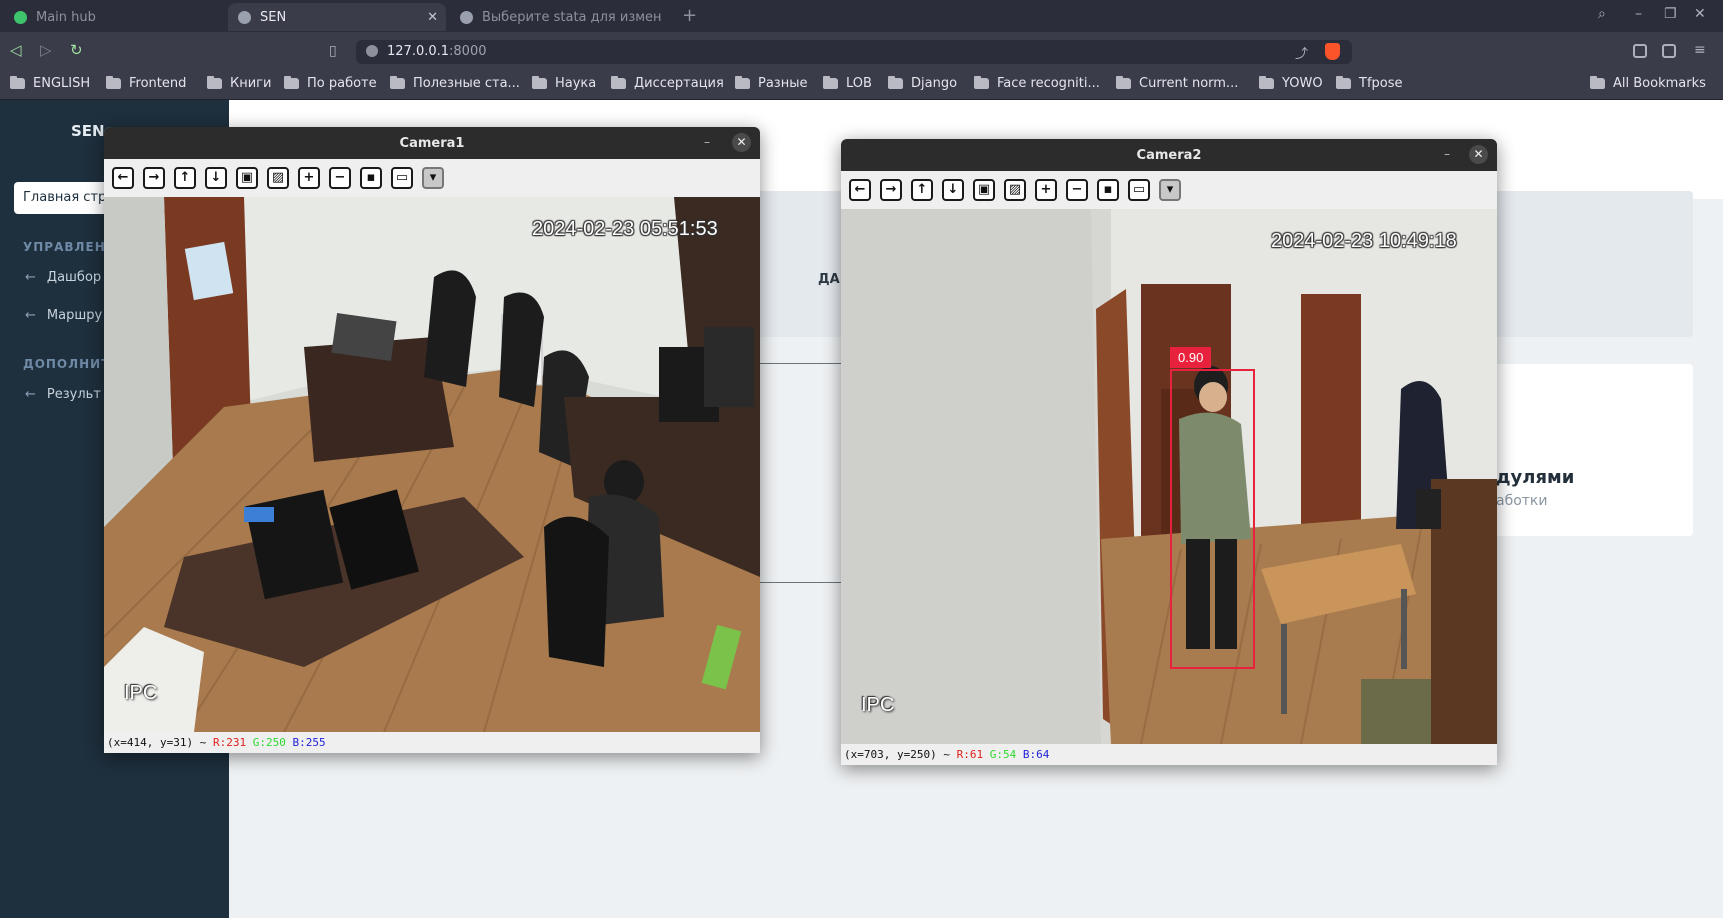 The height and width of the screenshot is (918, 1723). I want to click on bookmark-icon: ▯, so click(333, 51).